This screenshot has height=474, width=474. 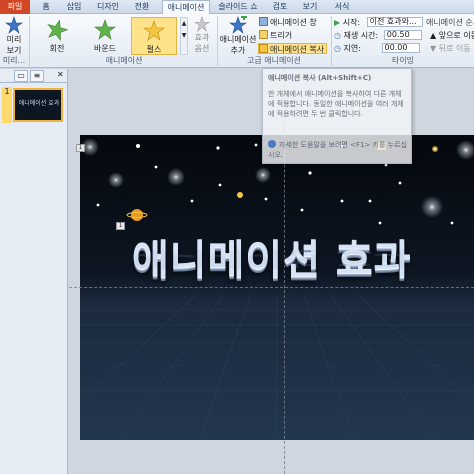 I want to click on tab-7: 검토, so click(x=280, y=7).